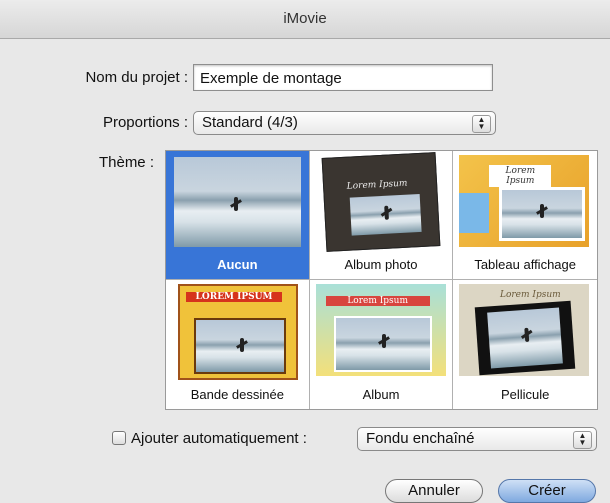  I want to click on proportions-value: Standard (4/3), so click(250, 122).